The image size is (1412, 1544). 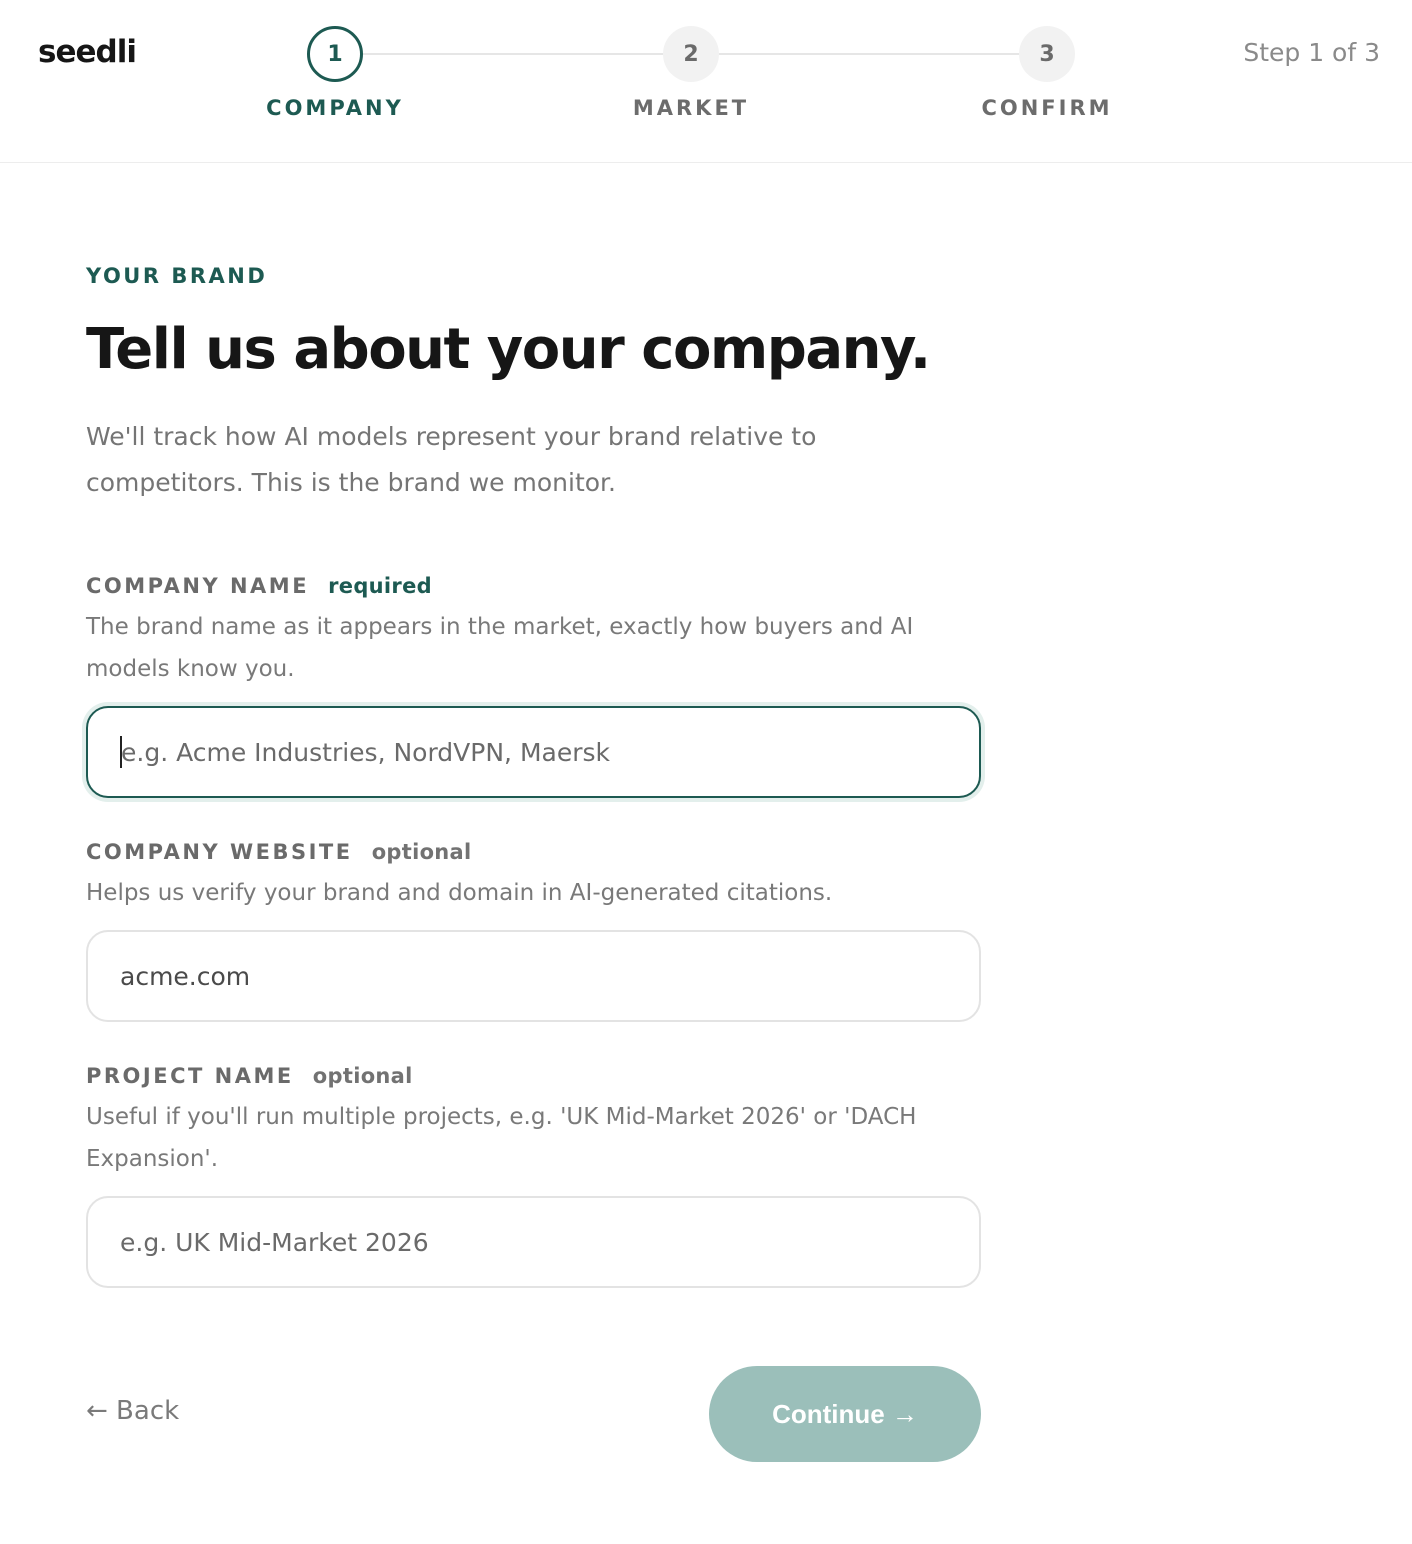 What do you see at coordinates (1311, 52) in the screenshot?
I see `step-counter: Step 1 of 3` at bounding box center [1311, 52].